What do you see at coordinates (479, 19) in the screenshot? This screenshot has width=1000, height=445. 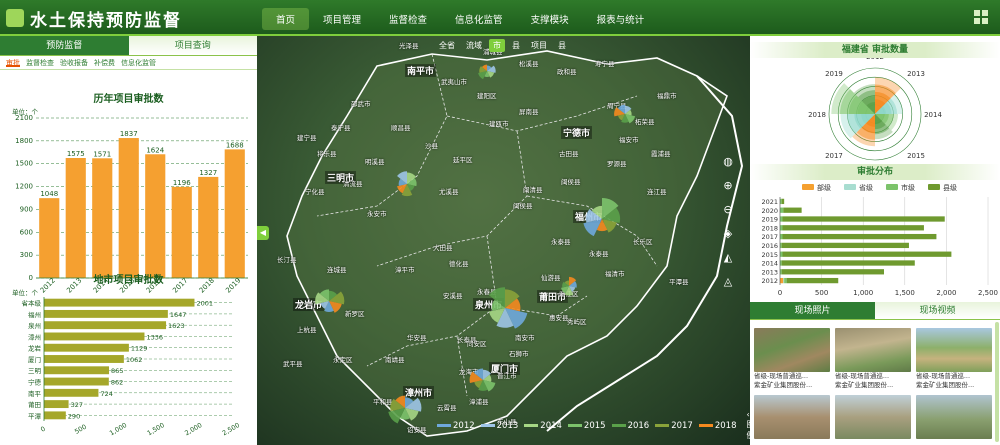 I see `nav-item-3: 信息化监管` at bounding box center [479, 19].